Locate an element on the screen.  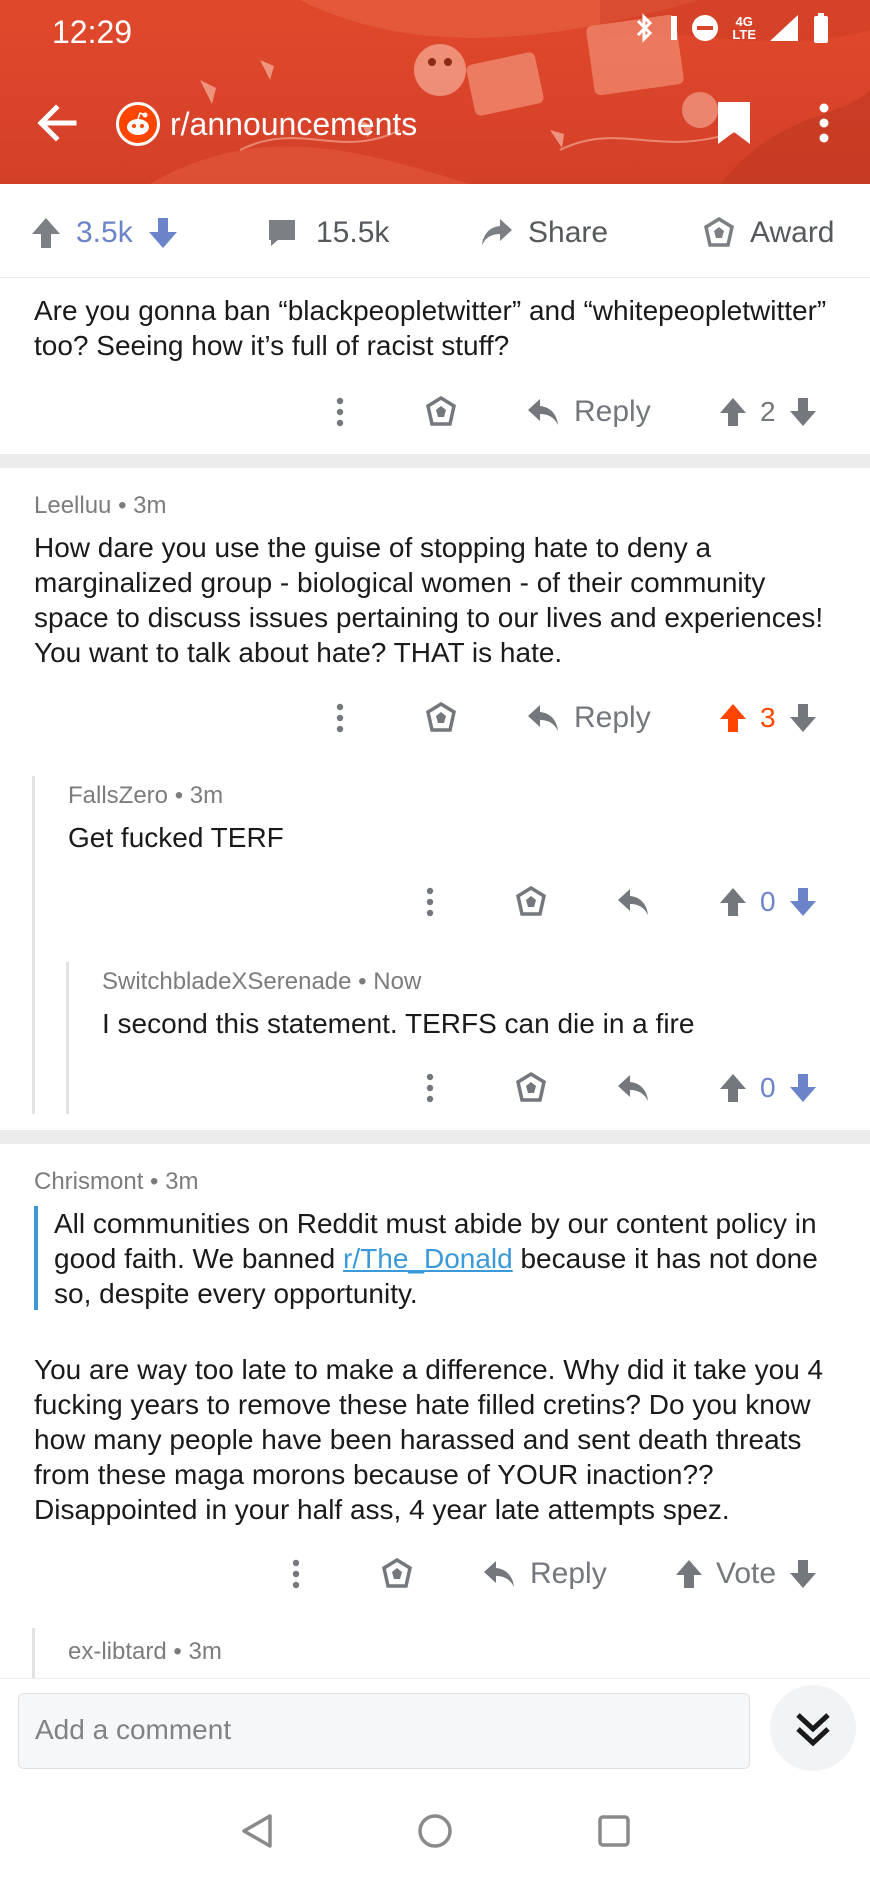
subreddit-link-the-donald: r/The_Donald is located at coordinates (428, 1258).